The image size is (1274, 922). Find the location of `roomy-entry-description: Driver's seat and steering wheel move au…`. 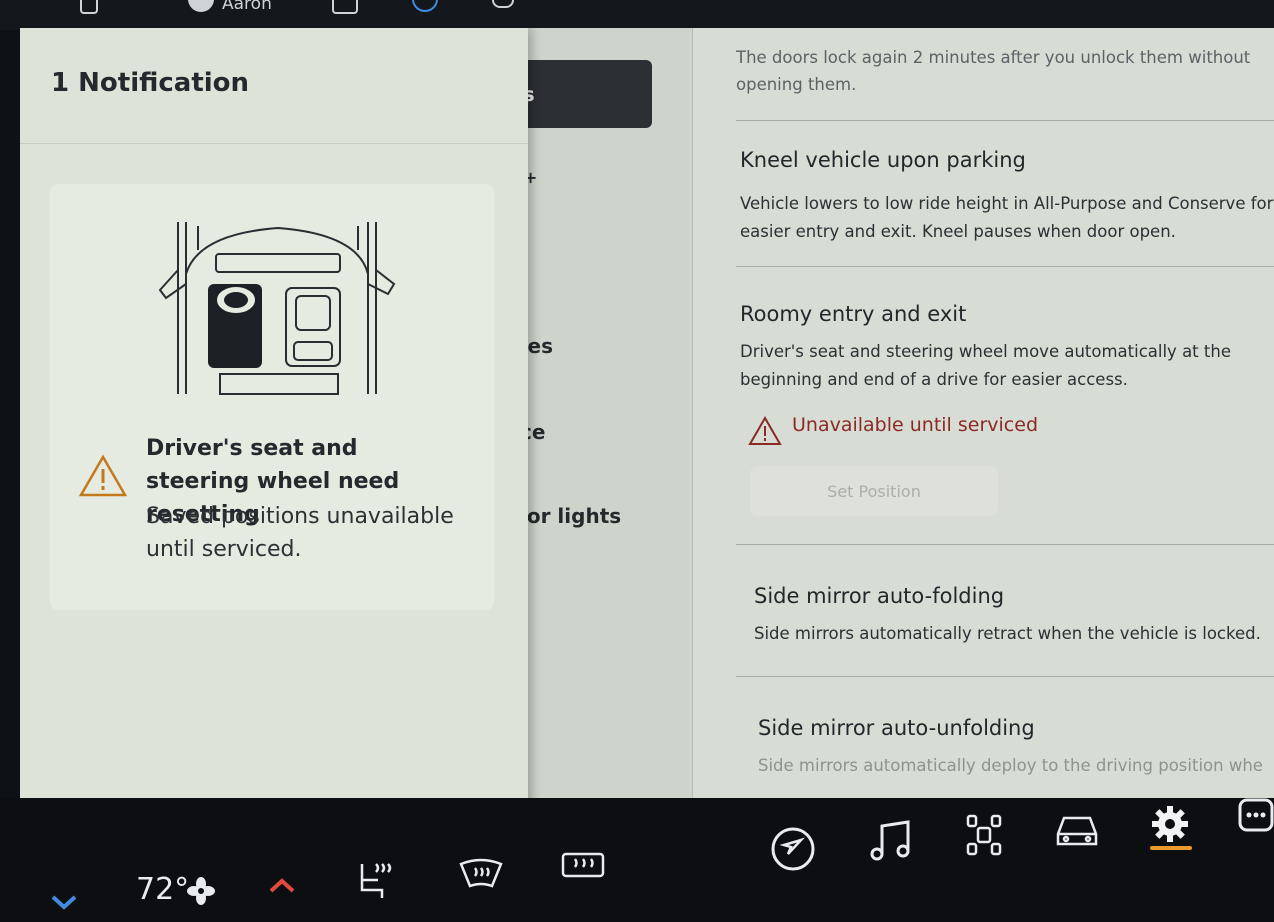

roomy-entry-description: Driver's seat and steering wheel move au… is located at coordinates (985, 365).